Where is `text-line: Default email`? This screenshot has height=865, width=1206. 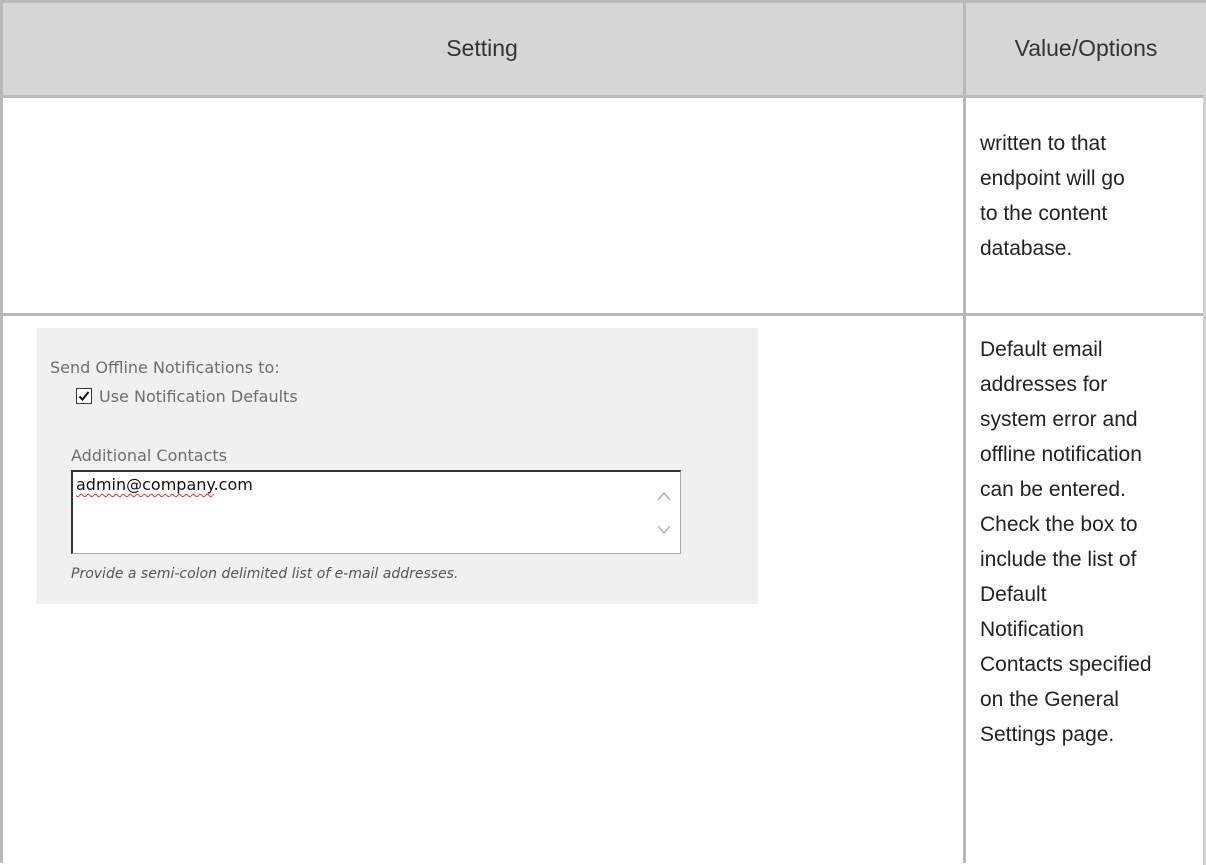
text-line: Default email is located at coordinates (1041, 349).